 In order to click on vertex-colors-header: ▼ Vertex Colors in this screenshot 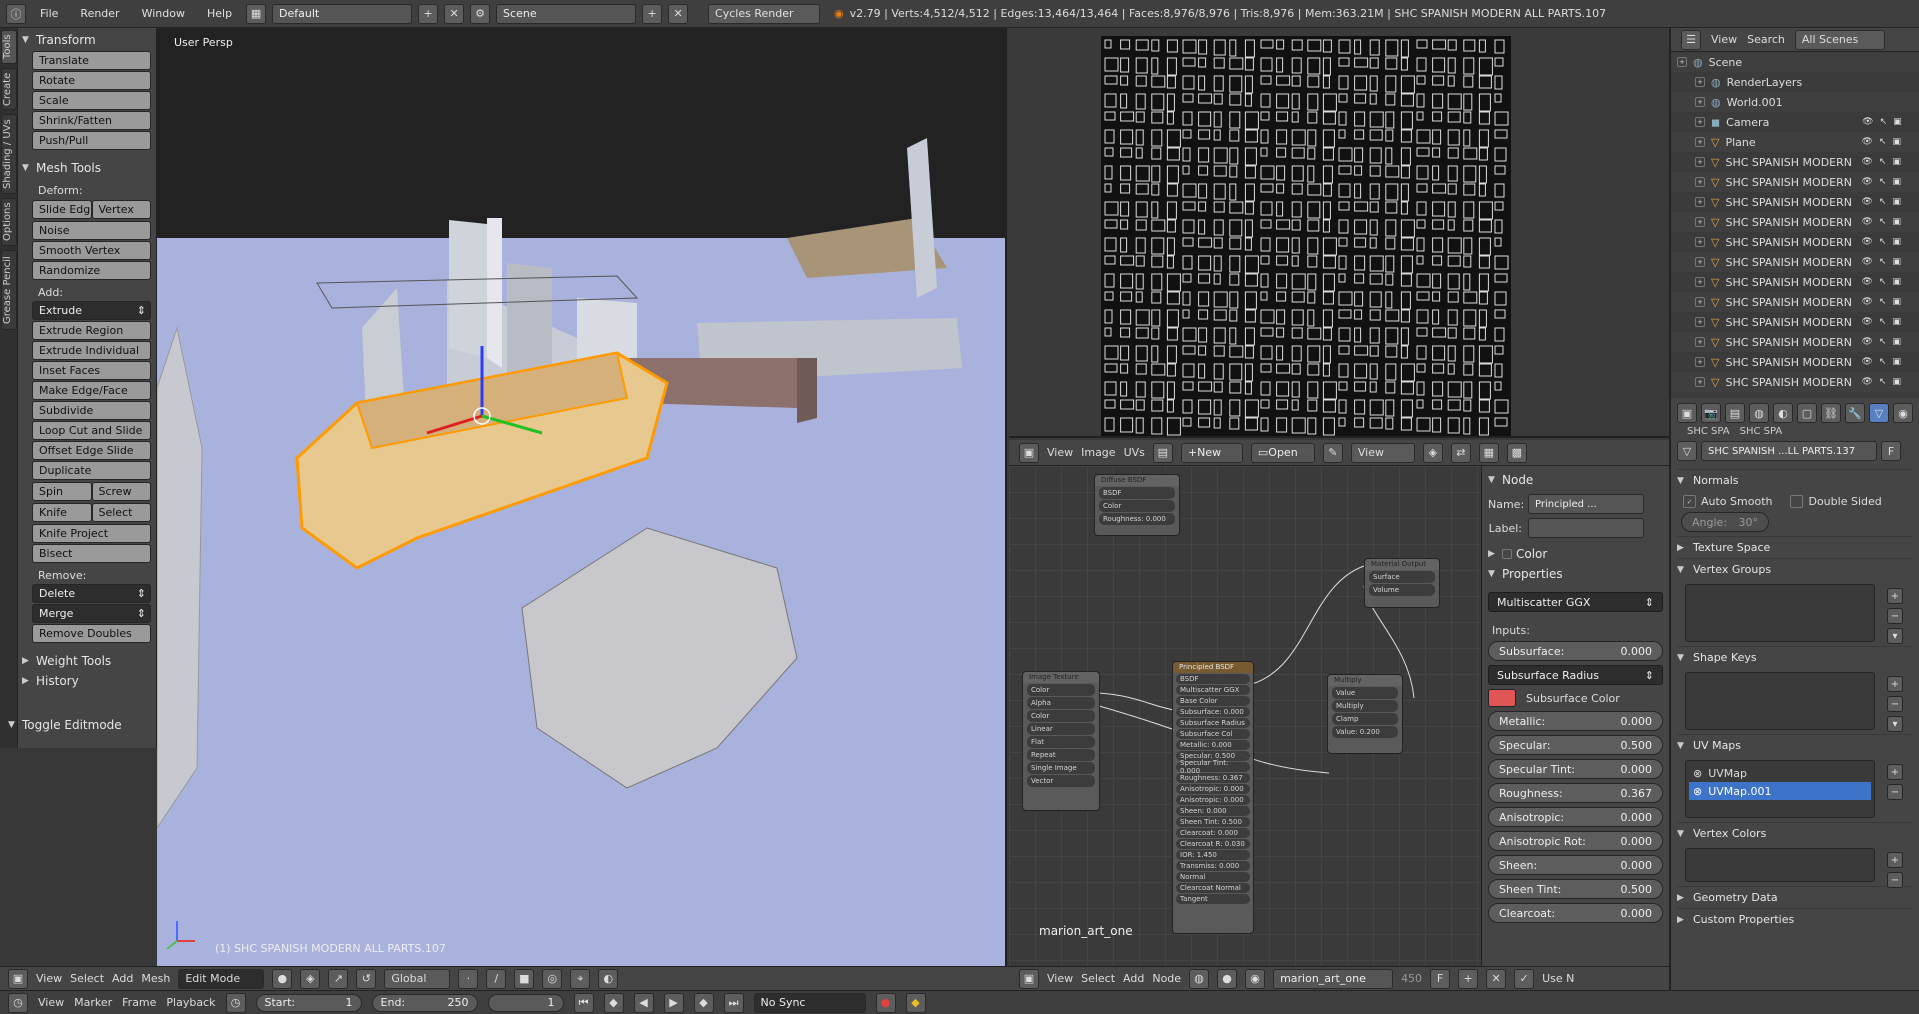, I will do `click(1795, 833)`.